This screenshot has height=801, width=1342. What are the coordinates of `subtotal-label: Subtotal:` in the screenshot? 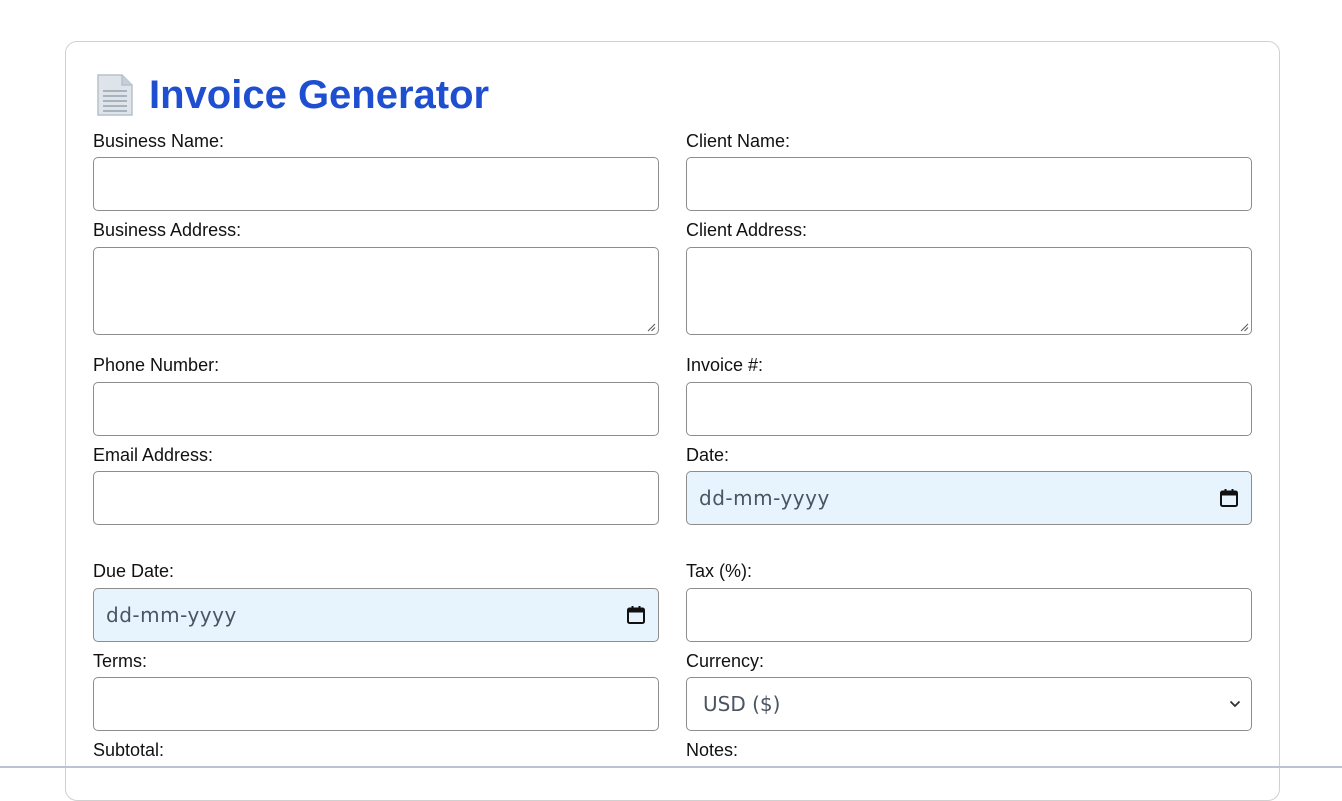 It's located at (129, 750).